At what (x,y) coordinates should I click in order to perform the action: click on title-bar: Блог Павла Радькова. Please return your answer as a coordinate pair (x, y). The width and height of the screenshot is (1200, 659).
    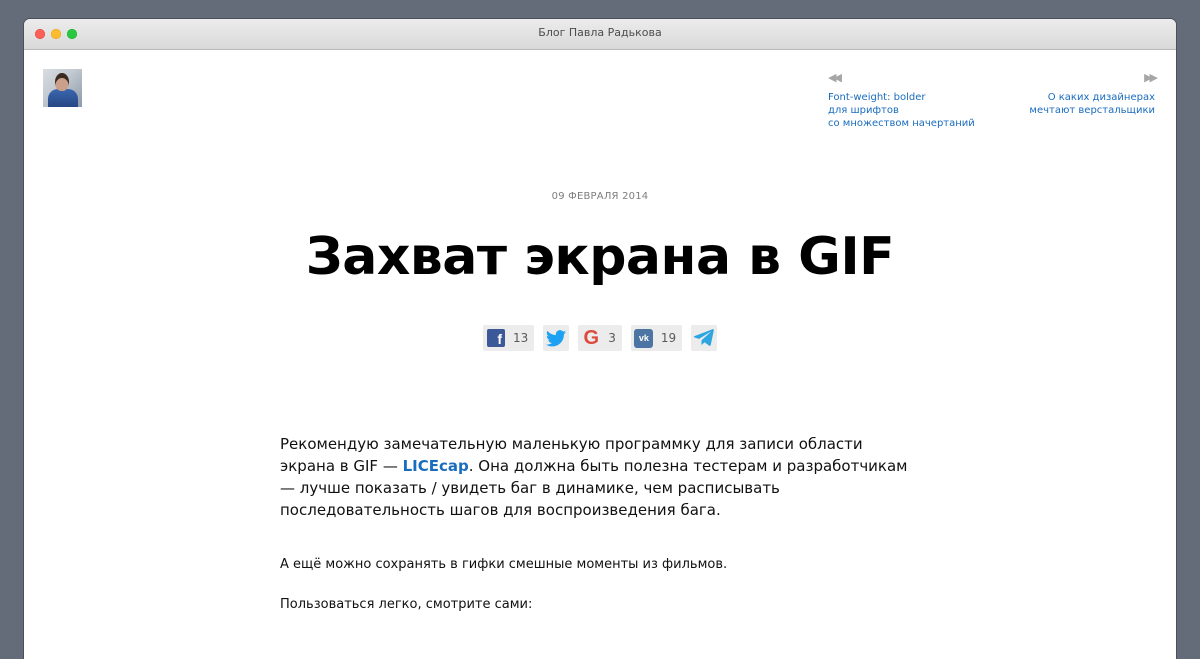
    Looking at the image, I should click on (600, 34).